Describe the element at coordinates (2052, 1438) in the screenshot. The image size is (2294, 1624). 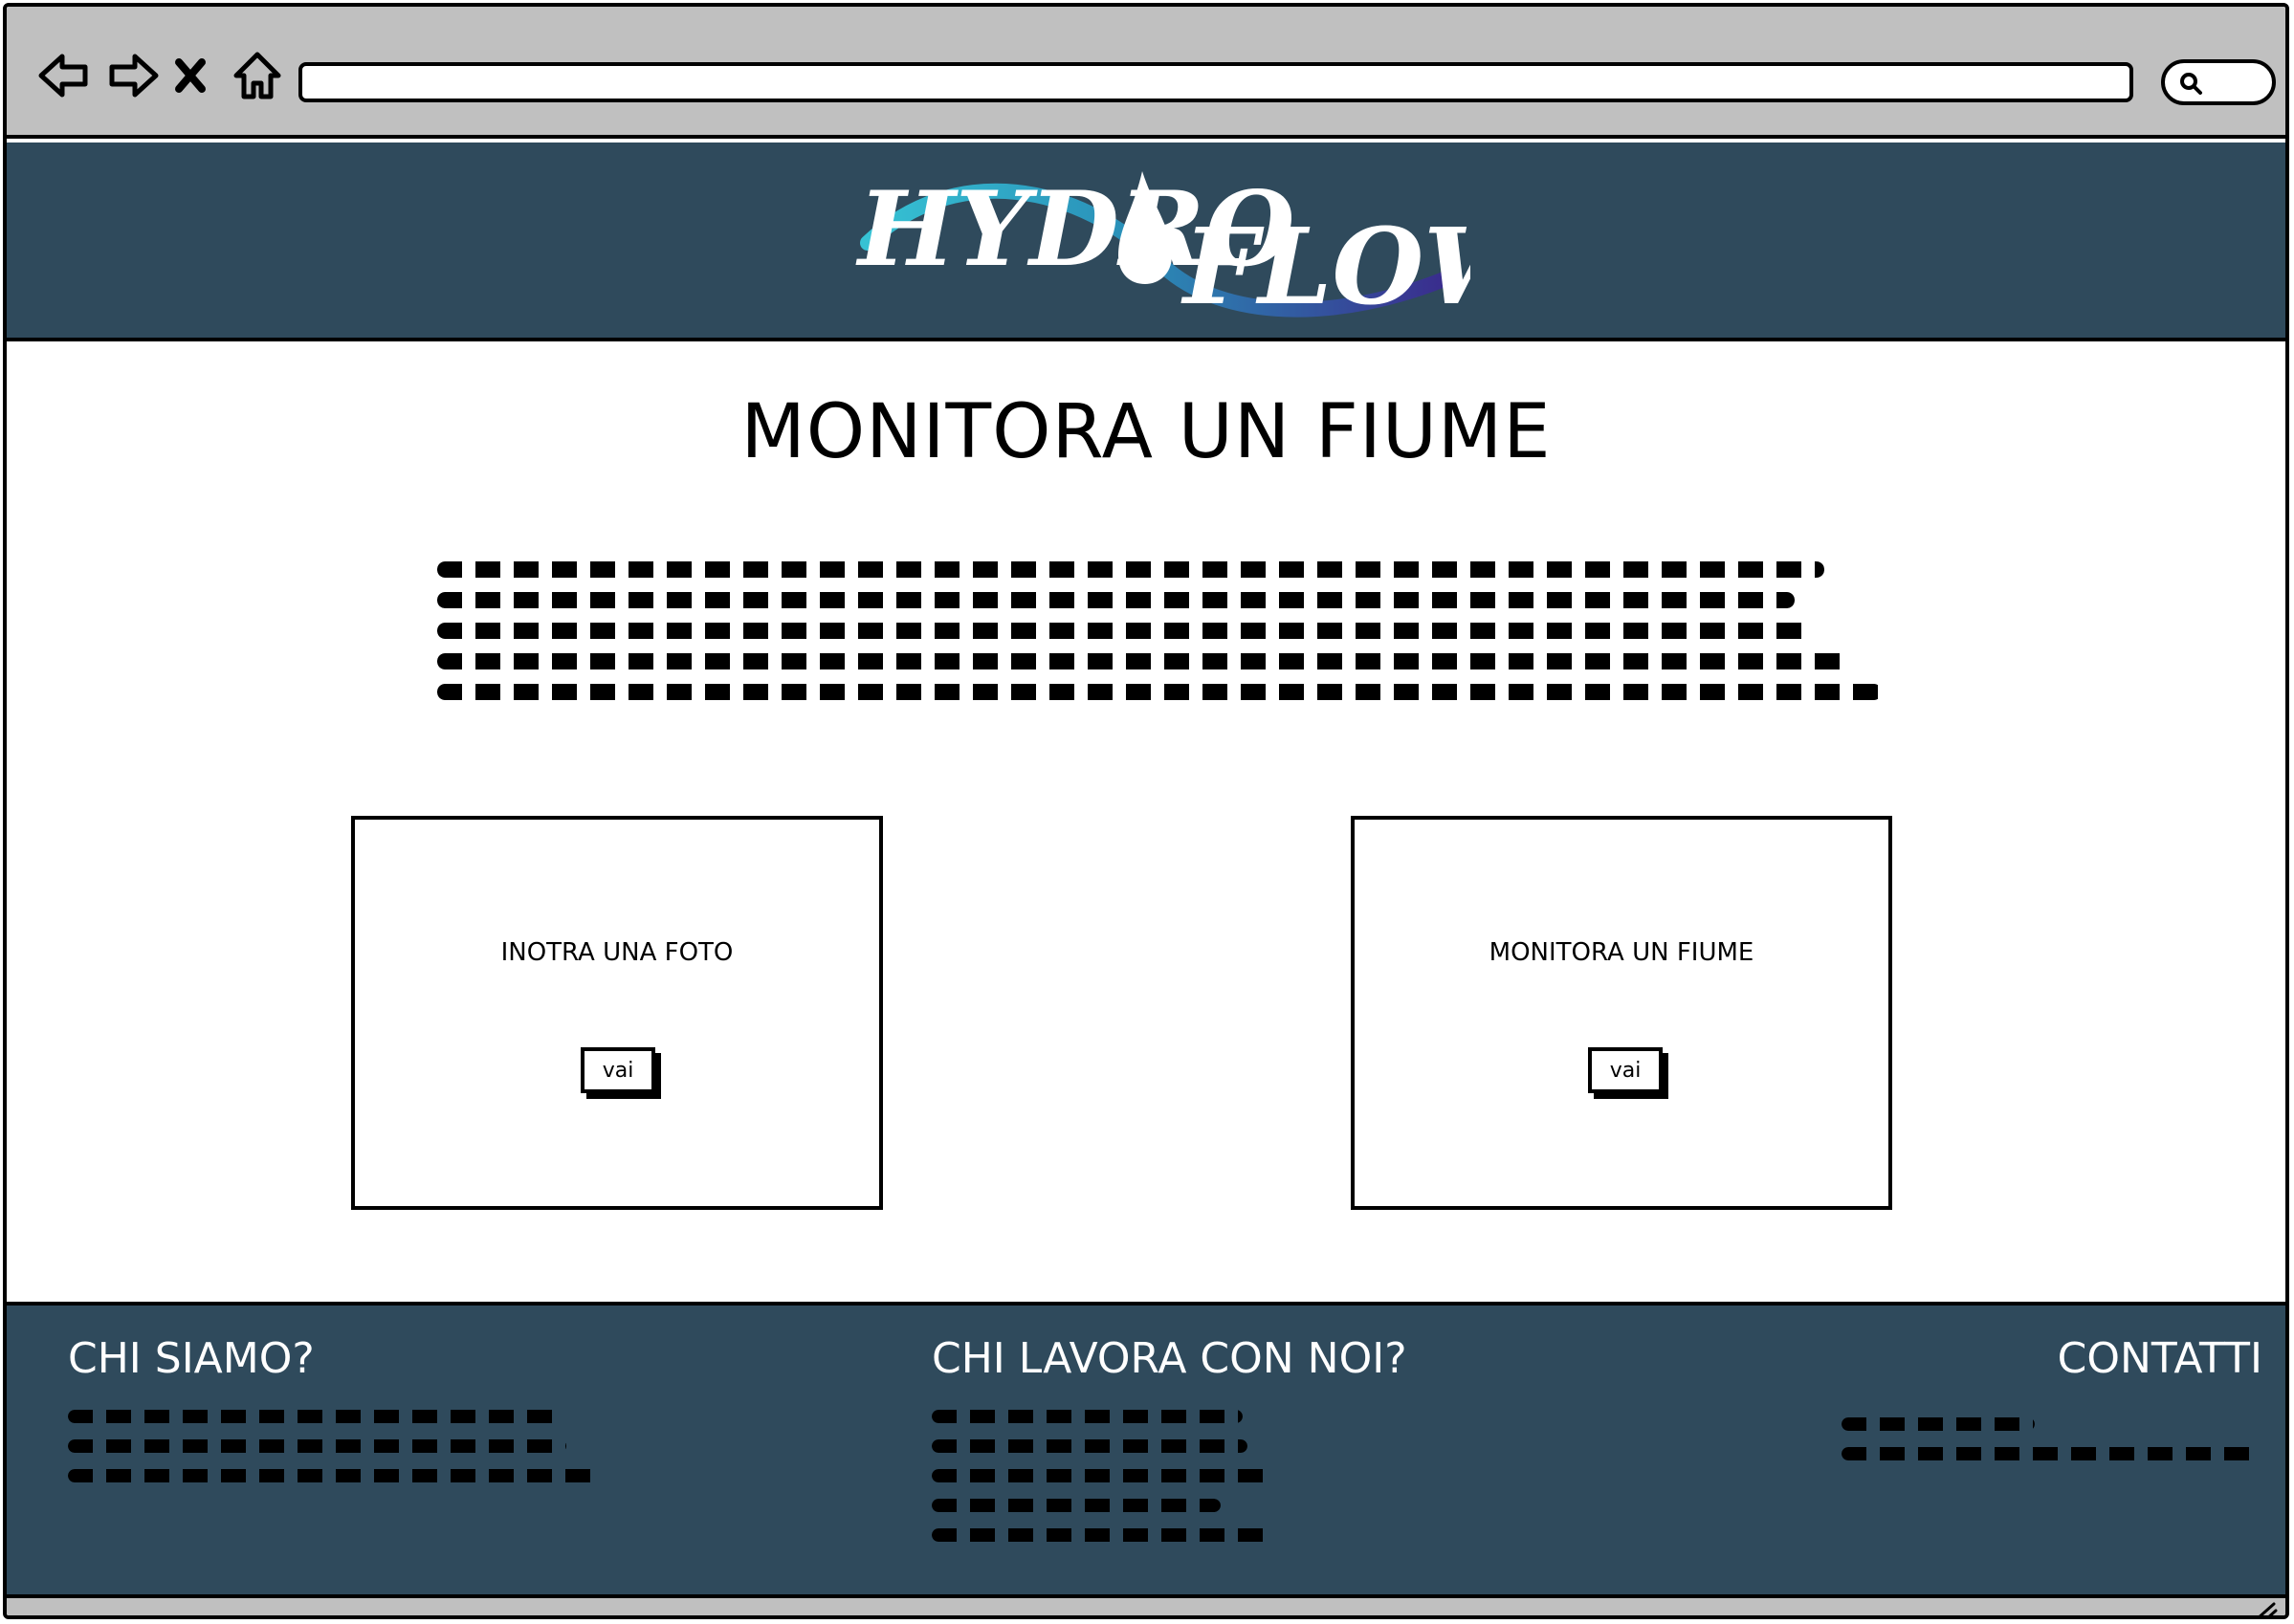
I see `footer-contacts-placeholder-text` at that location.